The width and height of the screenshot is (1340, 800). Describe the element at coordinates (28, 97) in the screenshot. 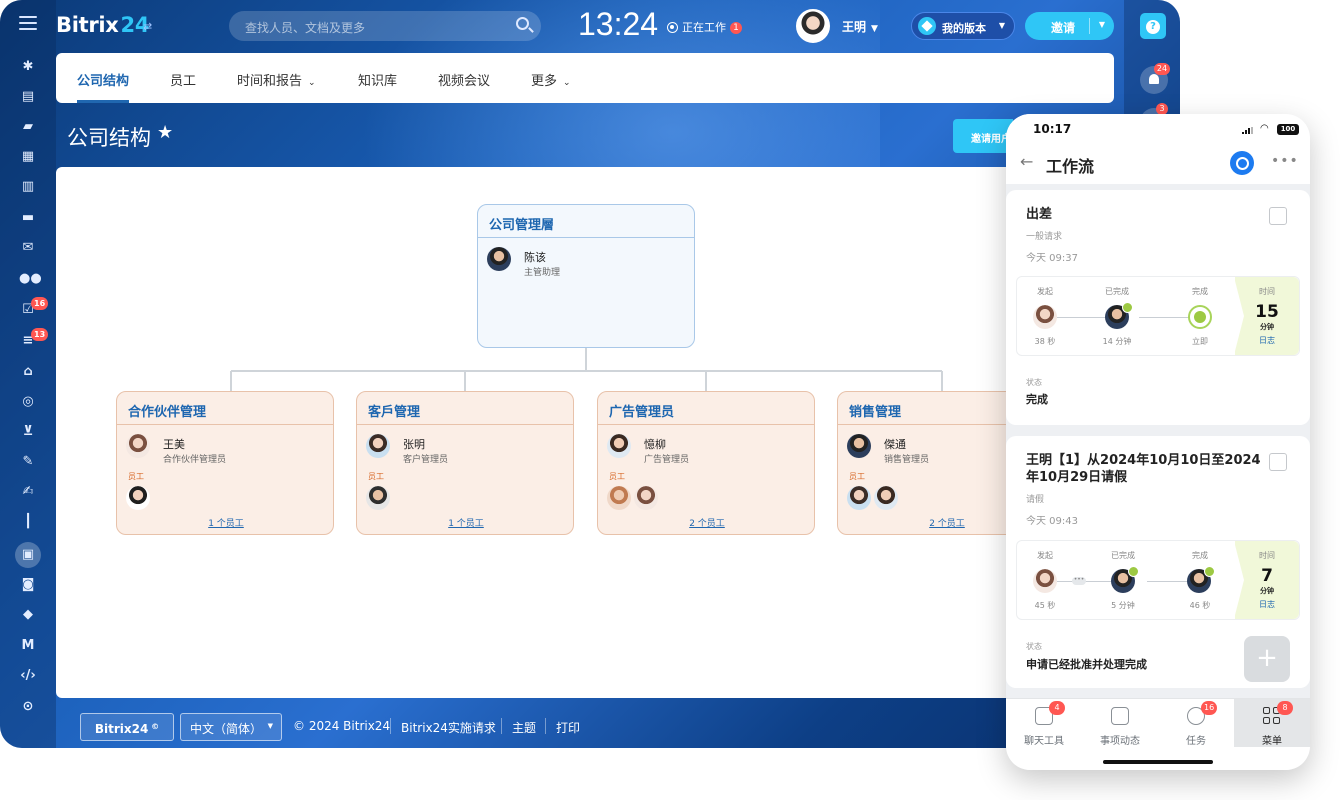

I see `news-icon: ▤` at that location.